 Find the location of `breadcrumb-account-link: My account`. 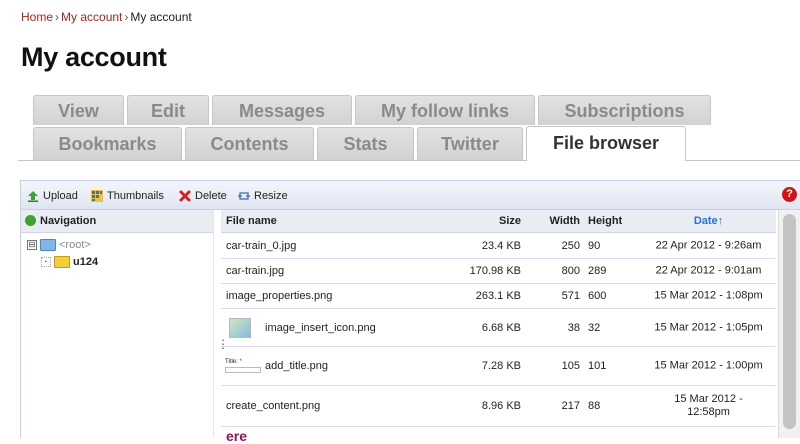

breadcrumb-account-link: My account is located at coordinates (91, 17).